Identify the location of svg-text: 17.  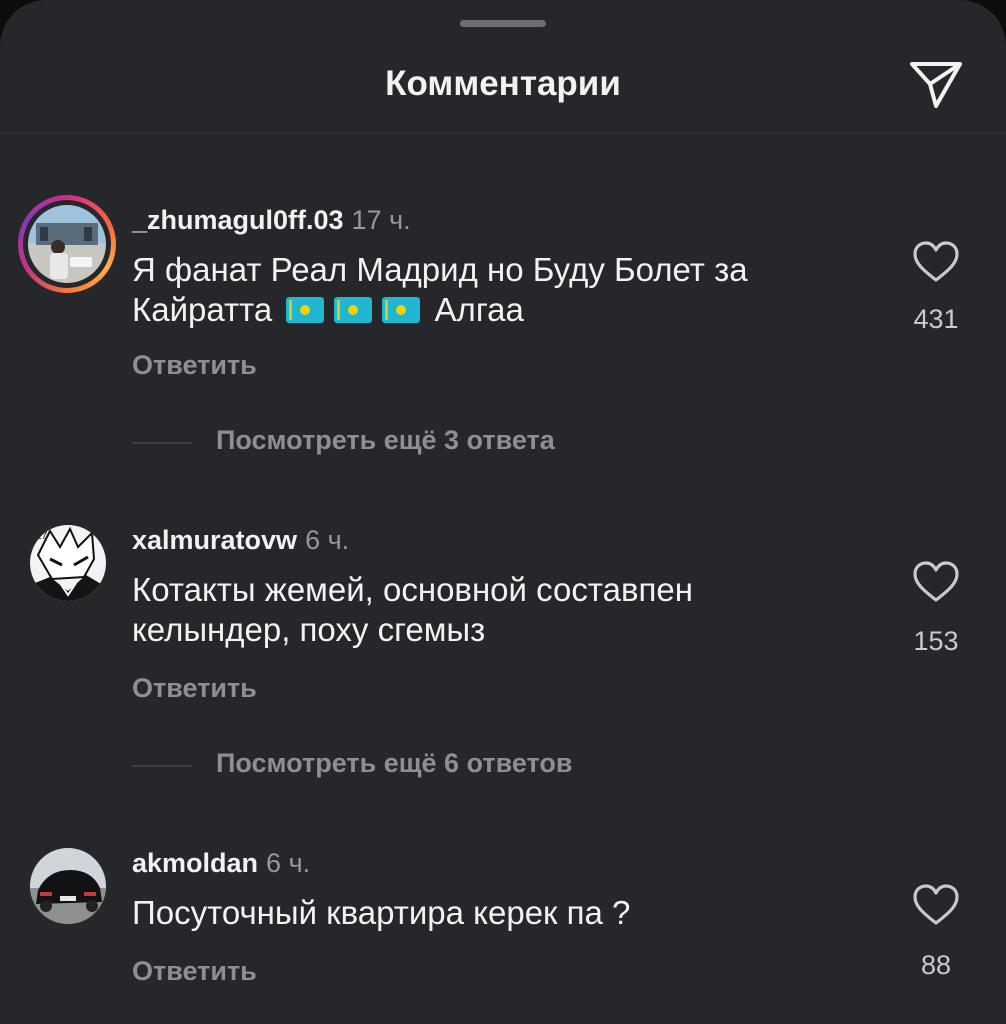
(42, 536).